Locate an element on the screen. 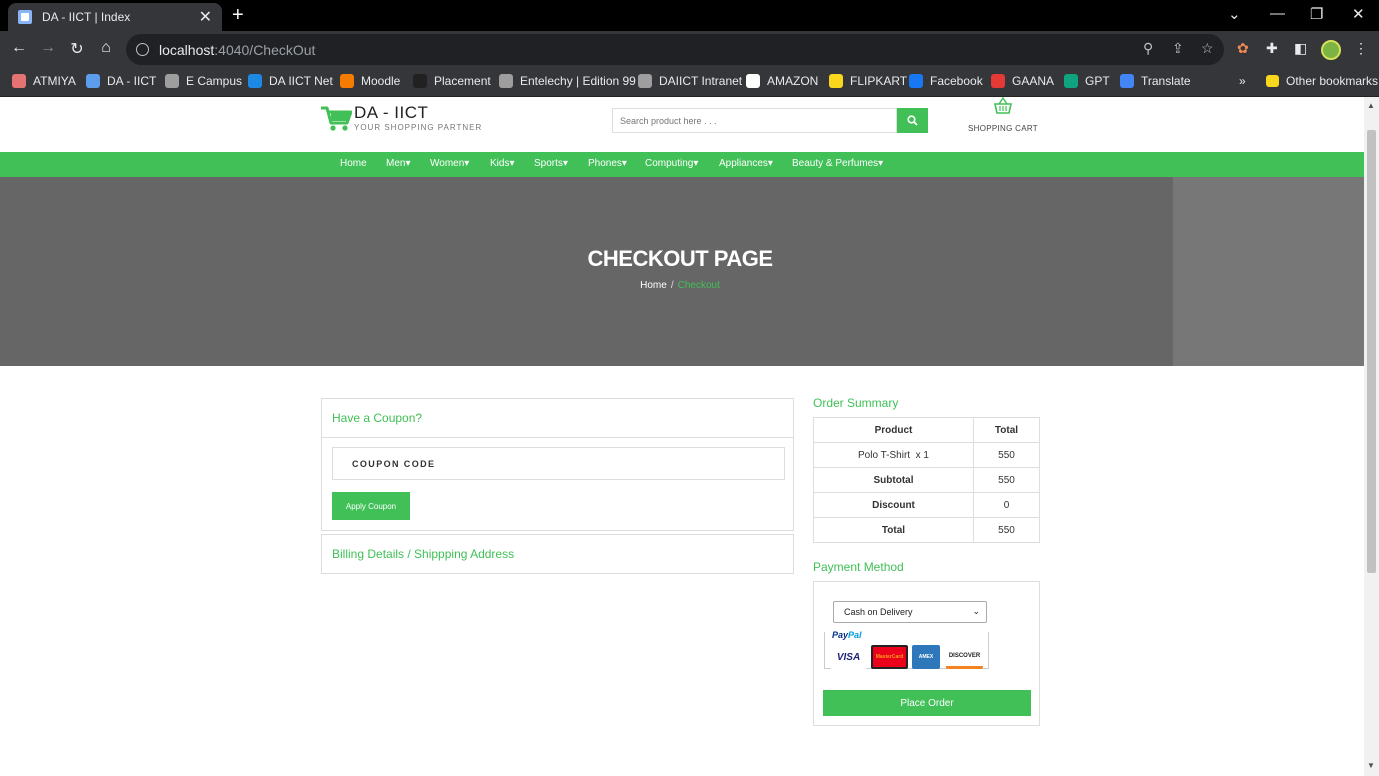 The width and height of the screenshot is (1379, 776). bookmark-item: Translate is located at coordinates (1155, 81).